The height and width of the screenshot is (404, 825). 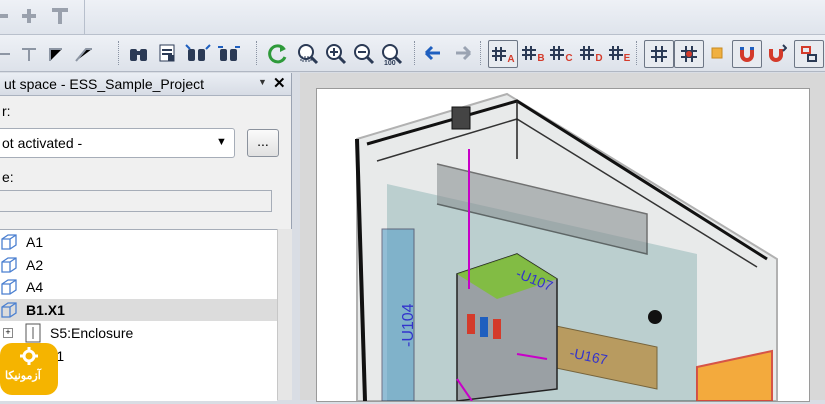 I want to click on zoom-icons: 100, so click(x=336, y=54).